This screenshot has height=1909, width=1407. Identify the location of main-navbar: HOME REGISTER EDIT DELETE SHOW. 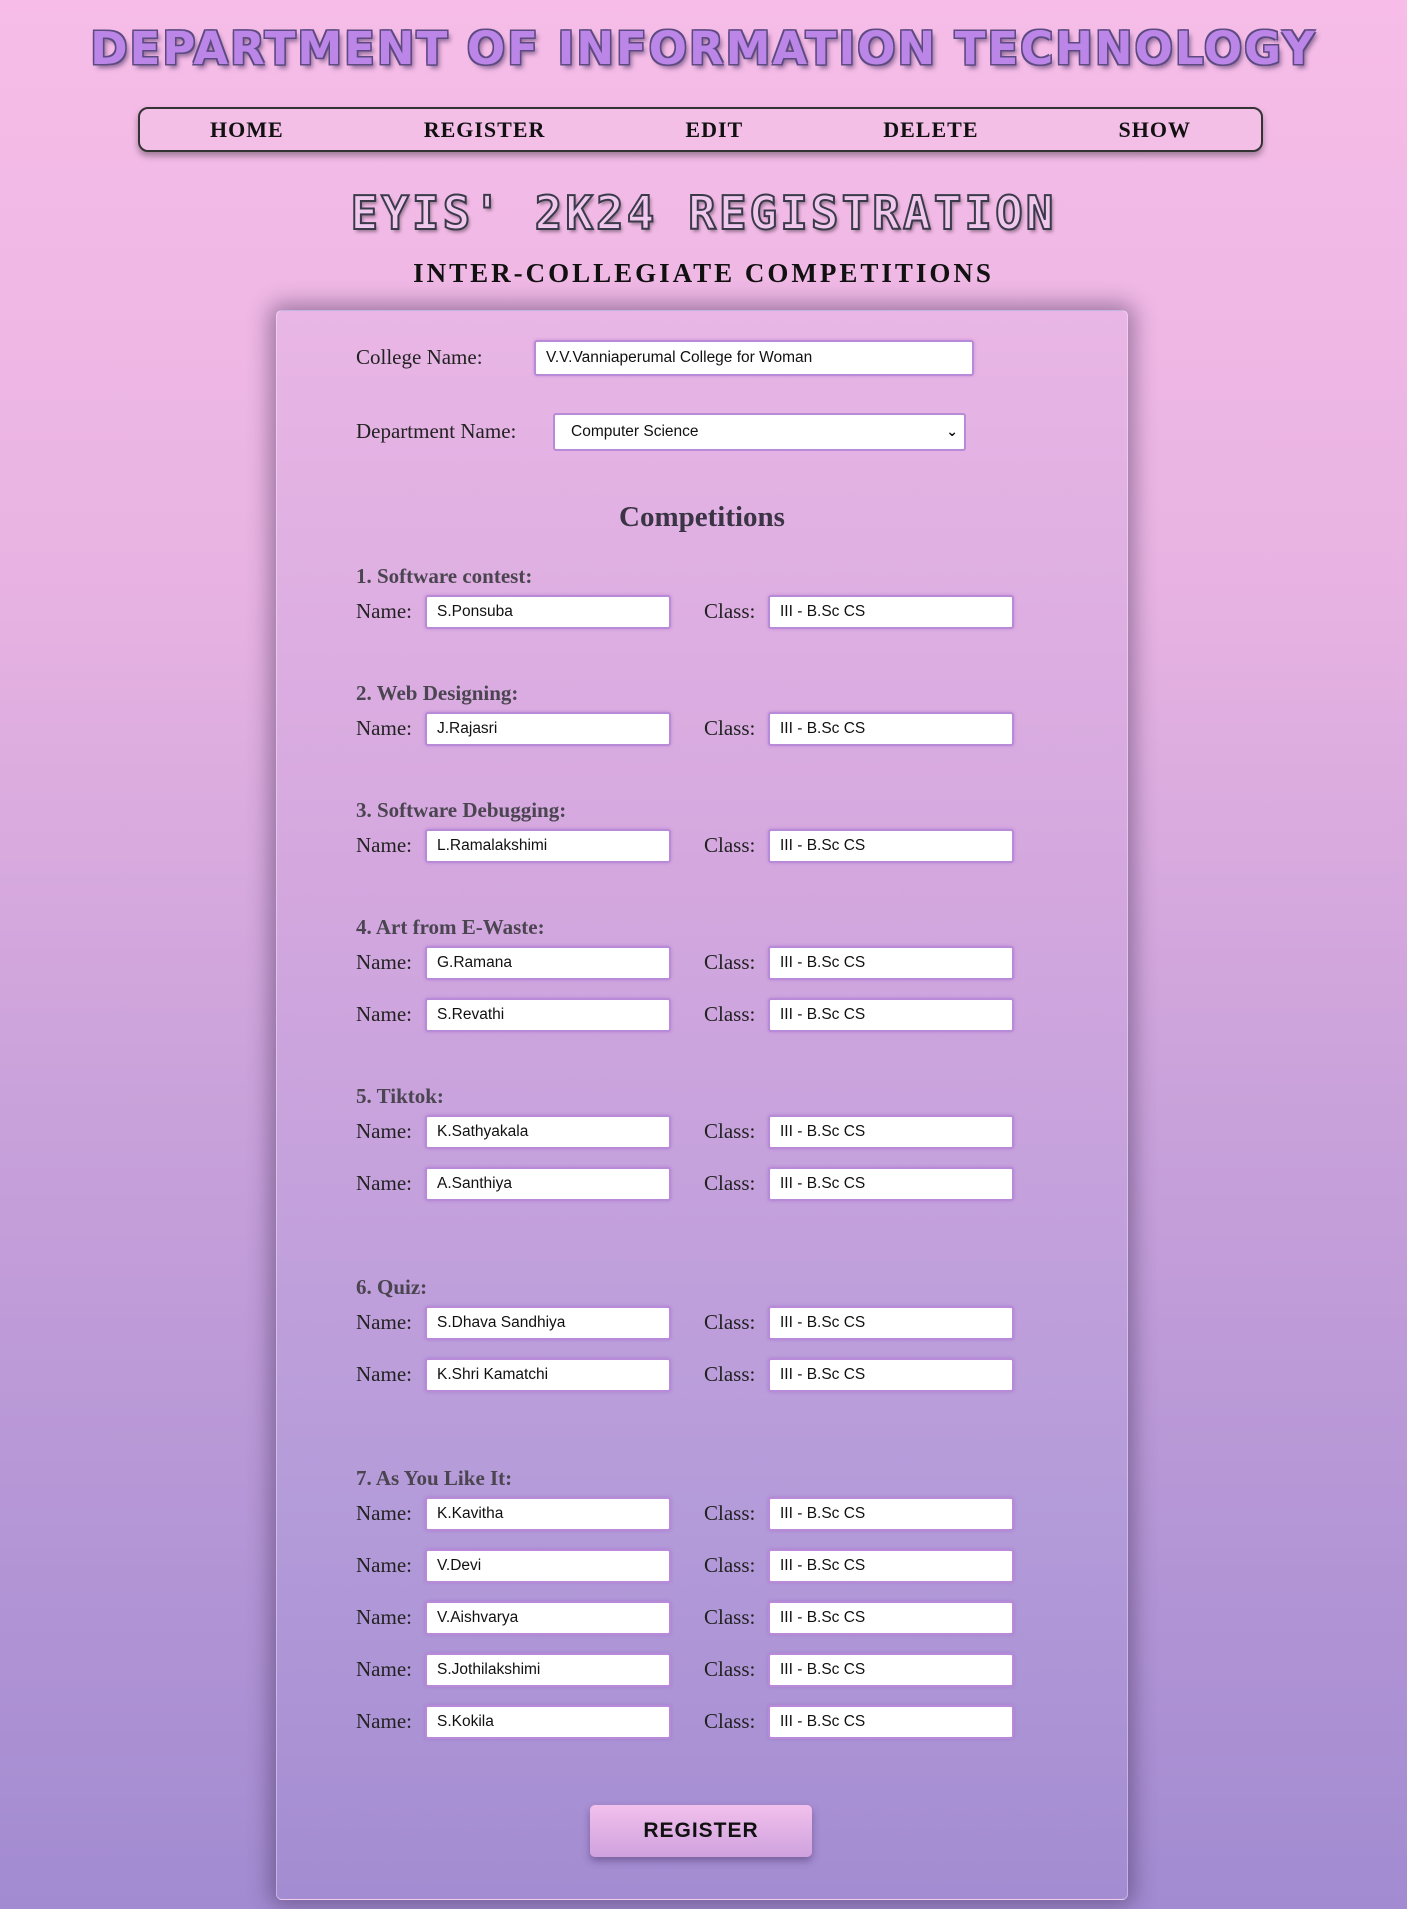
(700, 129).